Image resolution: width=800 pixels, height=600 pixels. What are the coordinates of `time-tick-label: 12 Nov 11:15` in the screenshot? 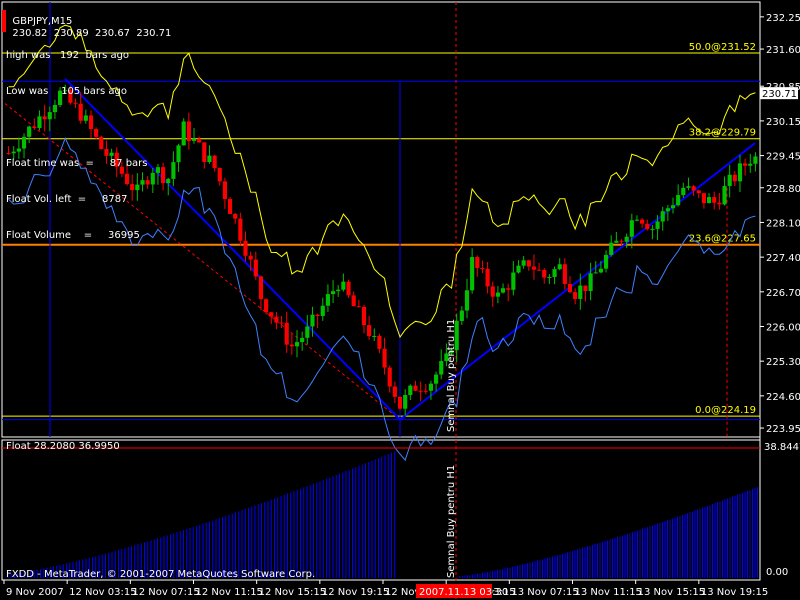 It's located at (229, 592).